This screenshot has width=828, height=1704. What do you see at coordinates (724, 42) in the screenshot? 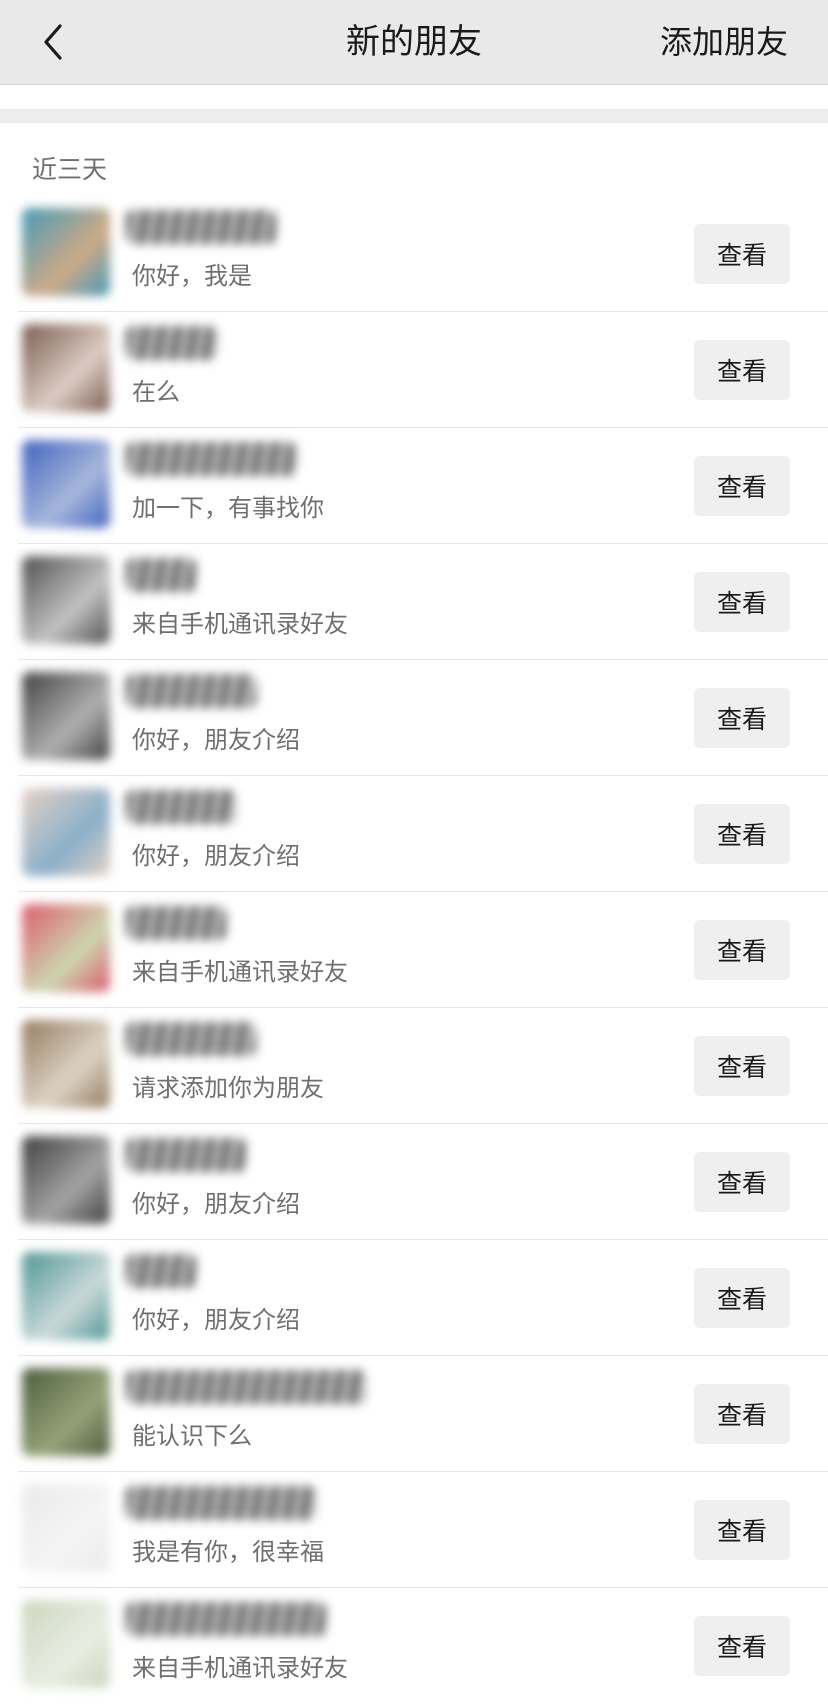
I see `add-friend-button: 添加朋友` at bounding box center [724, 42].